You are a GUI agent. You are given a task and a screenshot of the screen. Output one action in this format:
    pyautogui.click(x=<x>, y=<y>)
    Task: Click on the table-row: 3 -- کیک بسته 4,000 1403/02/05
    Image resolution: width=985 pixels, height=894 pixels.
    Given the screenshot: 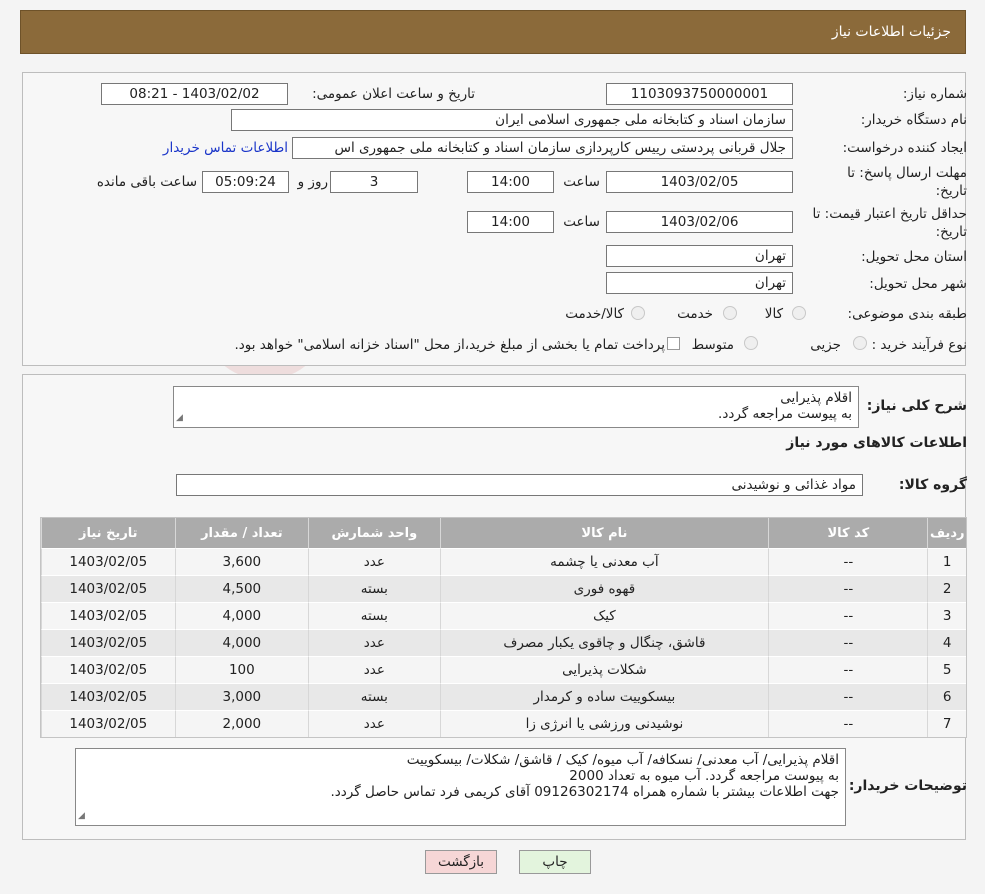 What is the action you would take?
    pyautogui.click(x=503, y=615)
    